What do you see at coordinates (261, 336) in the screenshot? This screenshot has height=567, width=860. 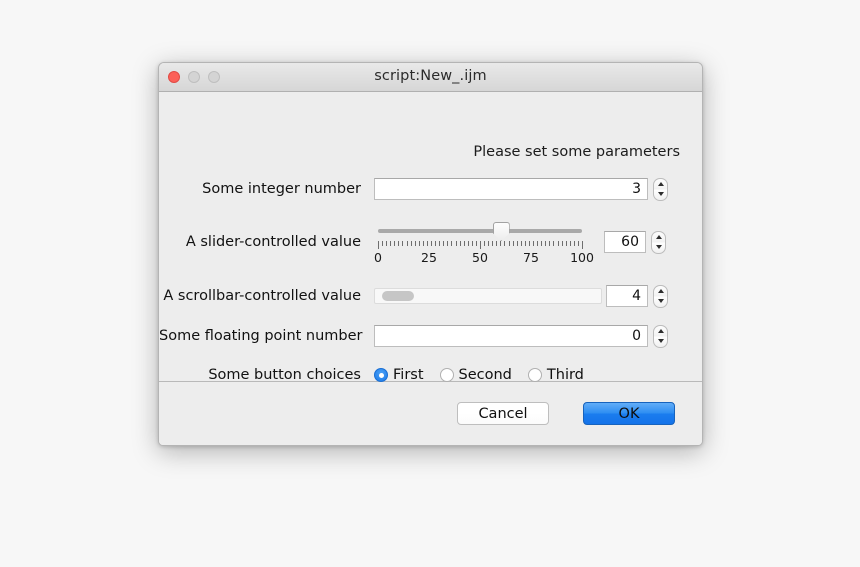 I see `label-floating-point-number: Some floating point number` at bounding box center [261, 336].